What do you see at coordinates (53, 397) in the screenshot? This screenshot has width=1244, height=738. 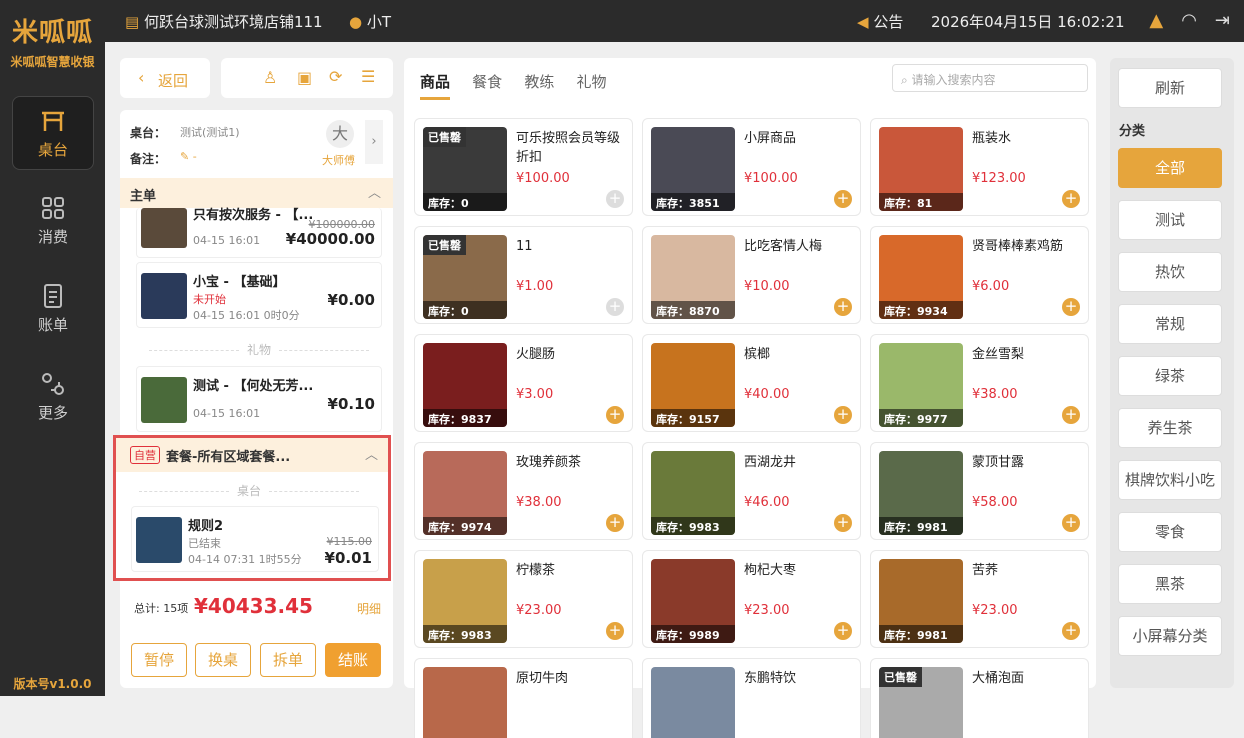 I see `nav-item-more: 更多` at bounding box center [53, 397].